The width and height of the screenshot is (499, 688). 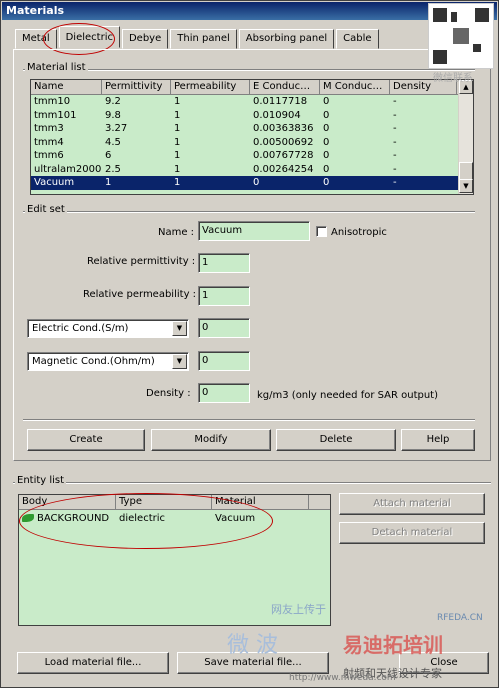 I want to click on electric-cond-select: Electric Cond.(S/m) ▼, so click(x=108, y=328).